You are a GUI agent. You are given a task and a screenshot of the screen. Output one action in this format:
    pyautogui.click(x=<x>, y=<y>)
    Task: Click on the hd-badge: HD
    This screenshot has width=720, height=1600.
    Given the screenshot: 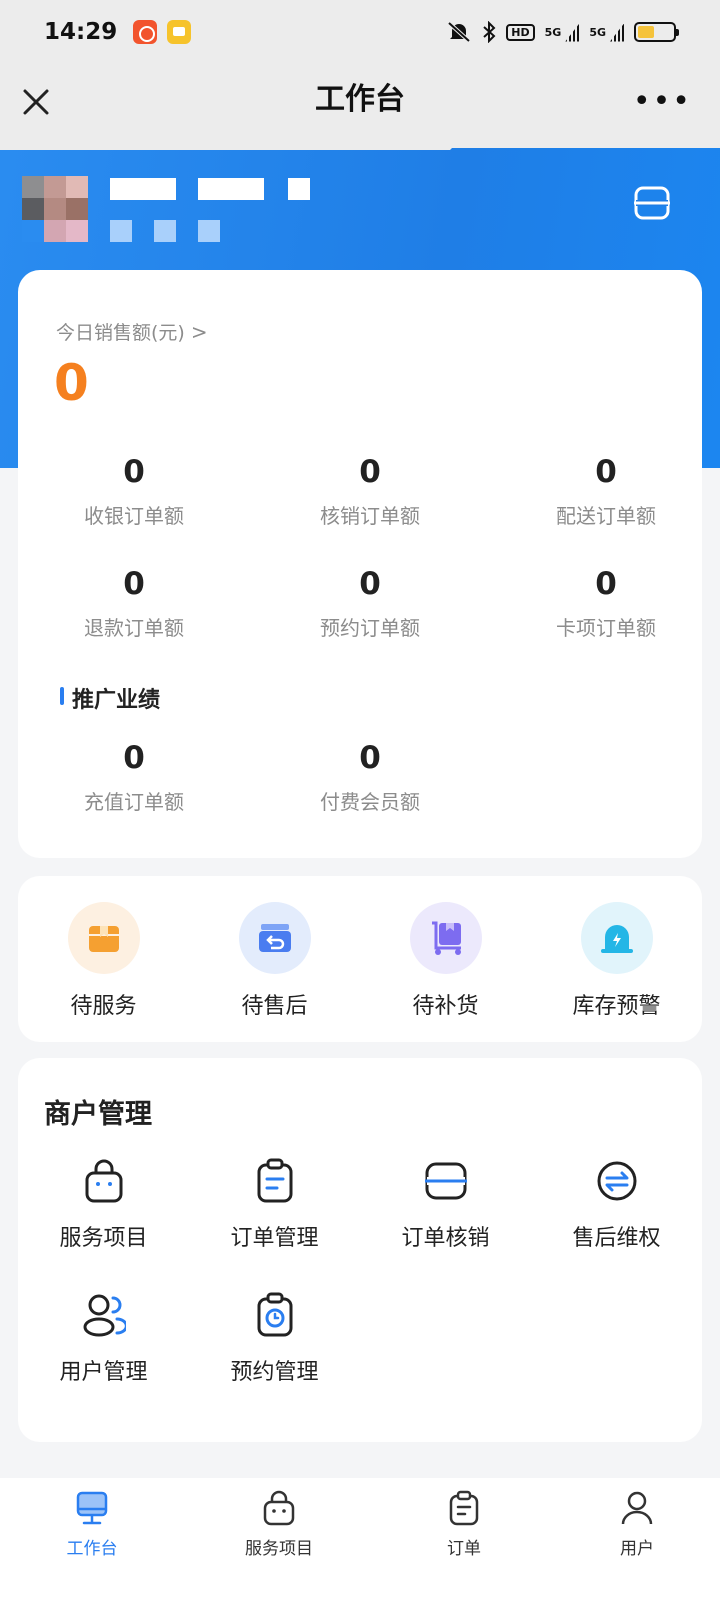 What is the action you would take?
    pyautogui.click(x=520, y=32)
    